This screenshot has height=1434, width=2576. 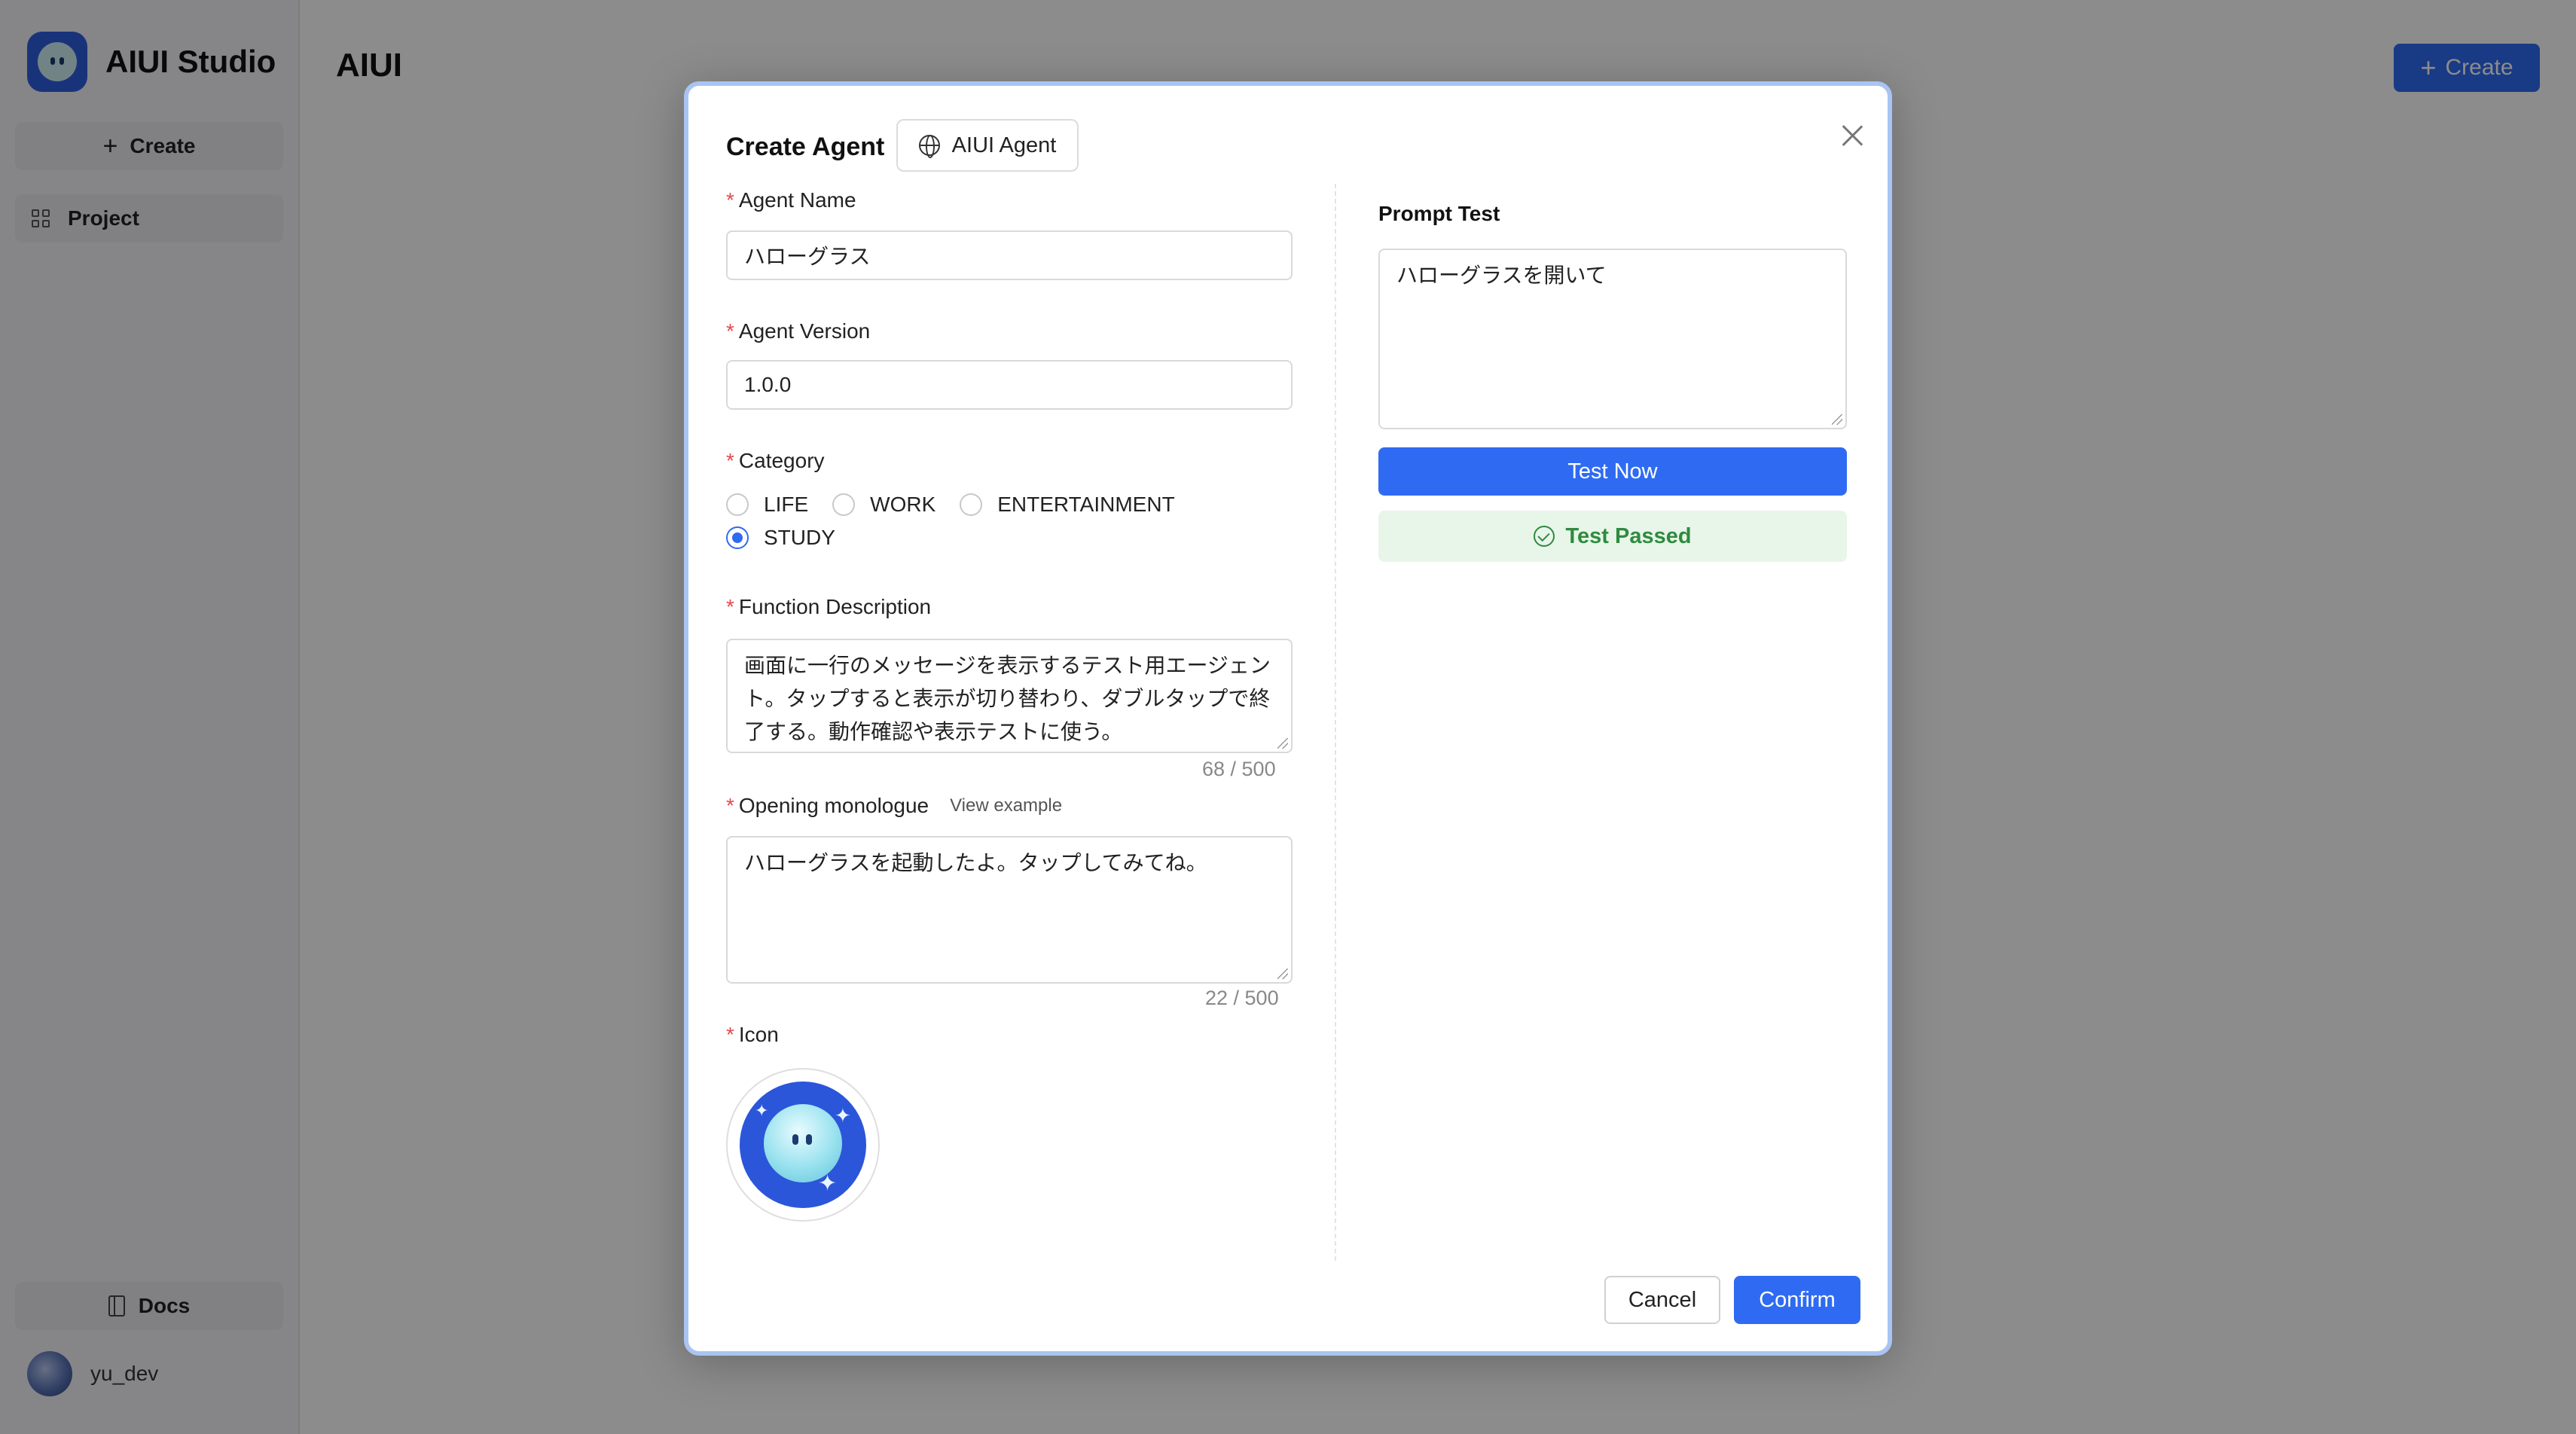 What do you see at coordinates (782, 460) in the screenshot?
I see `category-label-text: Category` at bounding box center [782, 460].